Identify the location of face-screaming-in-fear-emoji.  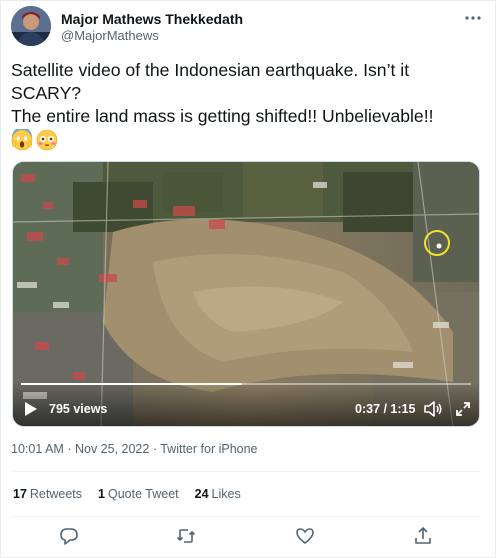
(22, 139).